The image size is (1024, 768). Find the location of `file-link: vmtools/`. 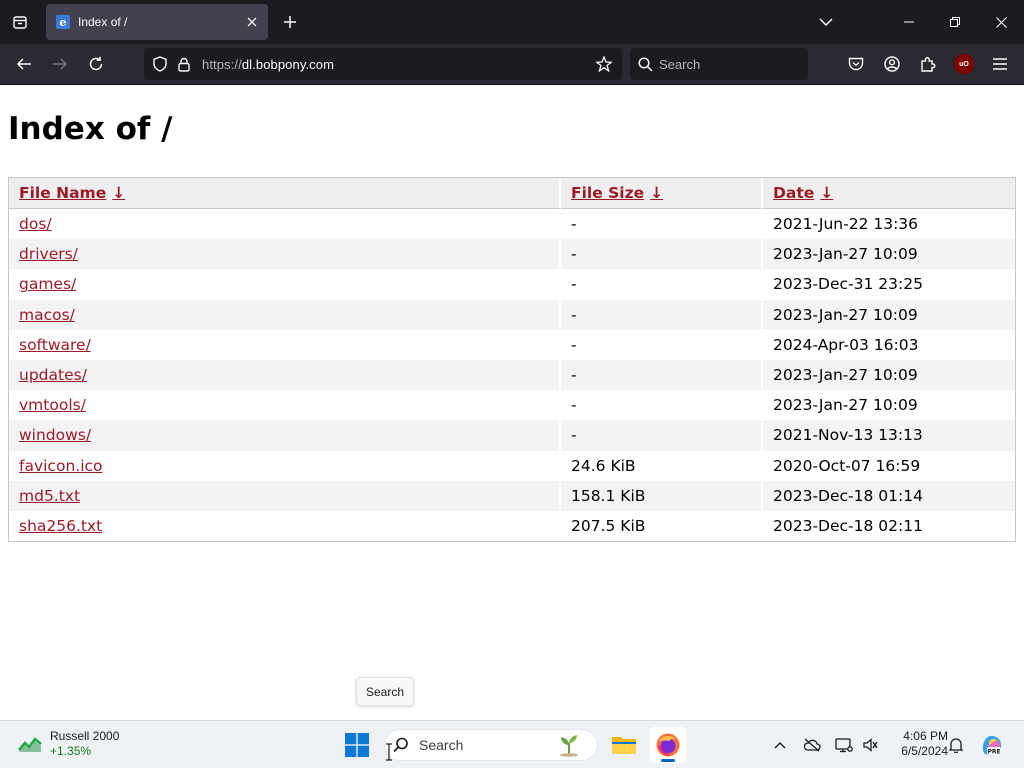

file-link: vmtools/ is located at coordinates (52, 405).